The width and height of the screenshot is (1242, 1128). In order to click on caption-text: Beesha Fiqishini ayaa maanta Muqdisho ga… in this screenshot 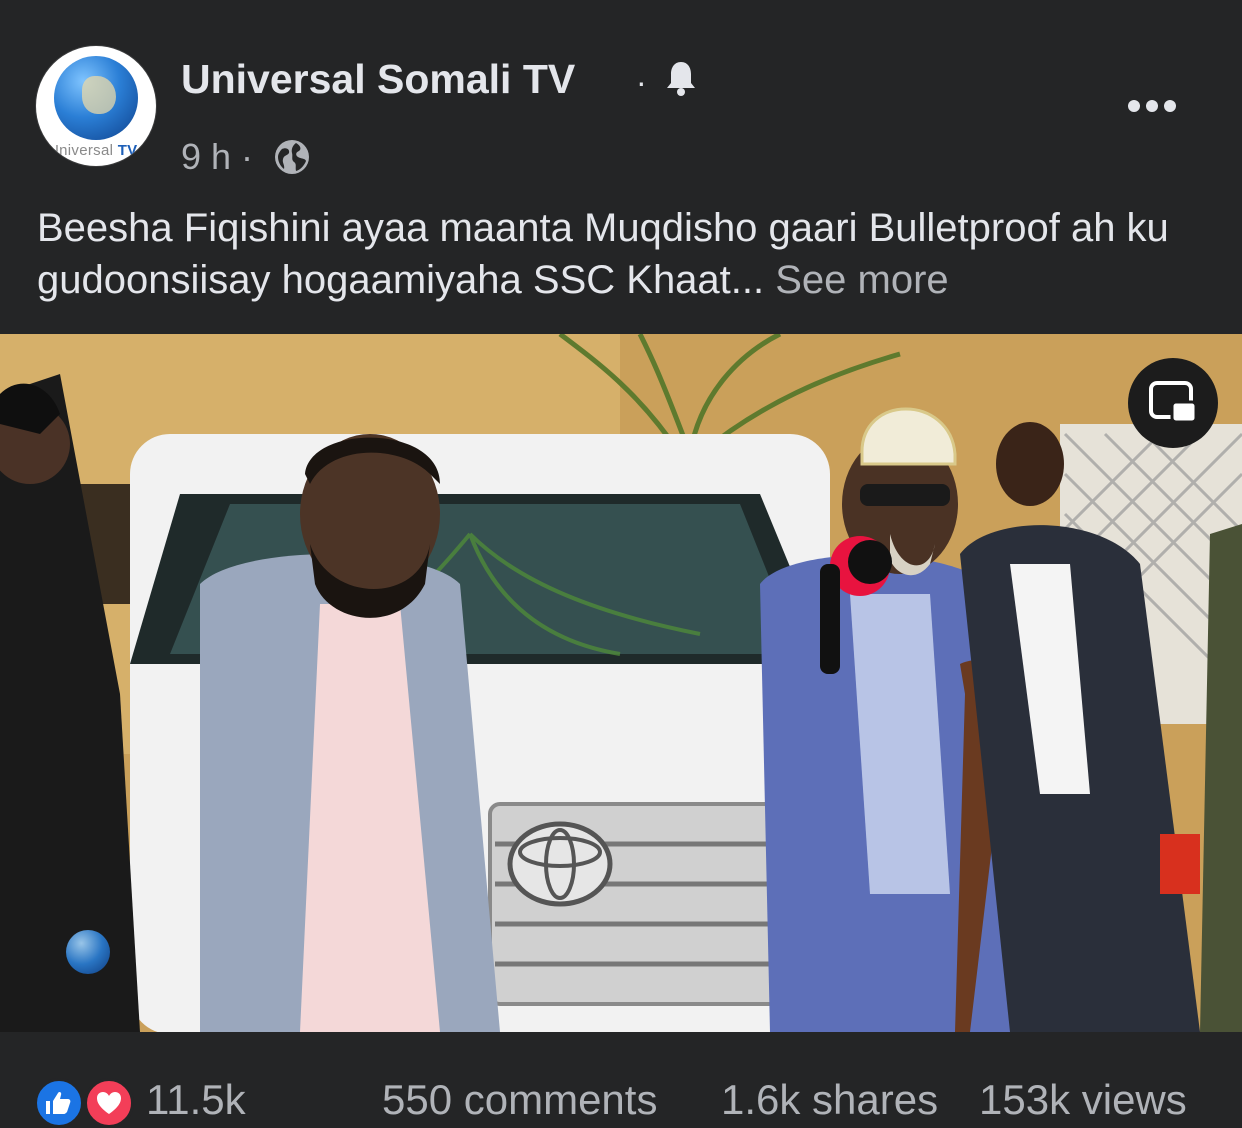, I will do `click(603, 254)`.